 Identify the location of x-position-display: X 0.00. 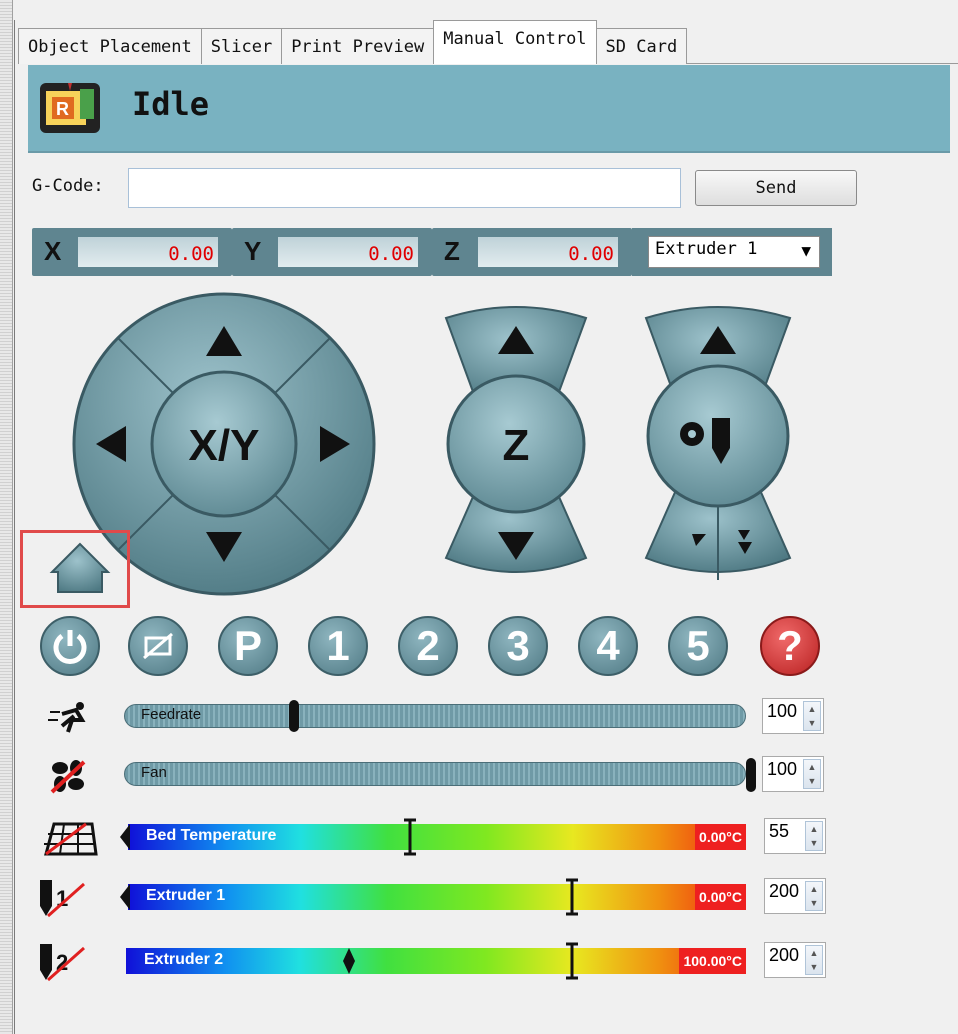
(132, 252).